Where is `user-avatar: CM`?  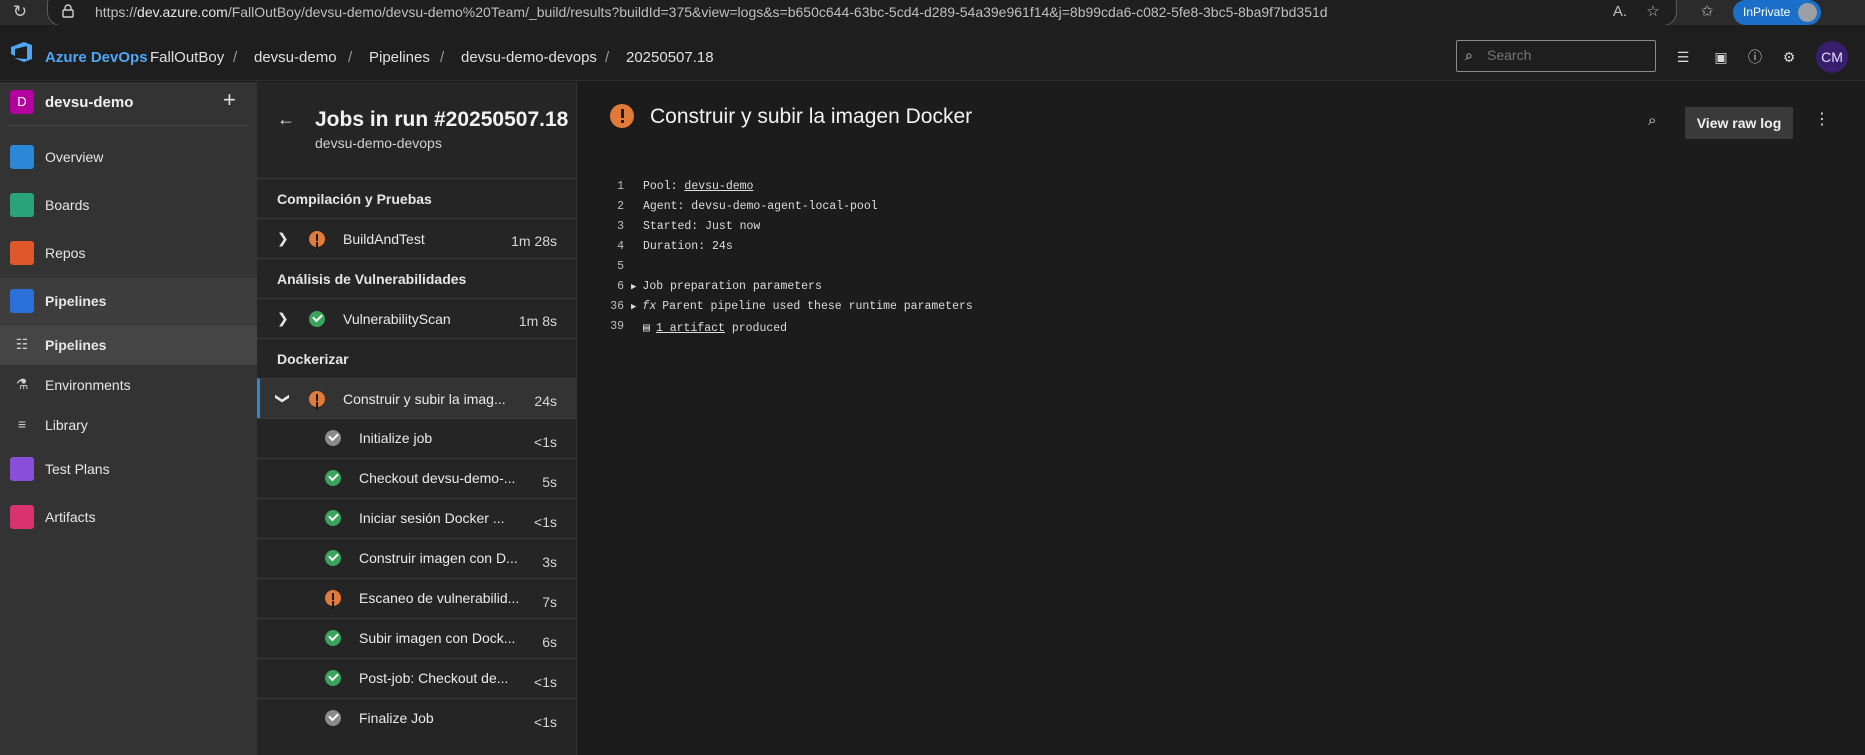
user-avatar: CM is located at coordinates (1832, 57).